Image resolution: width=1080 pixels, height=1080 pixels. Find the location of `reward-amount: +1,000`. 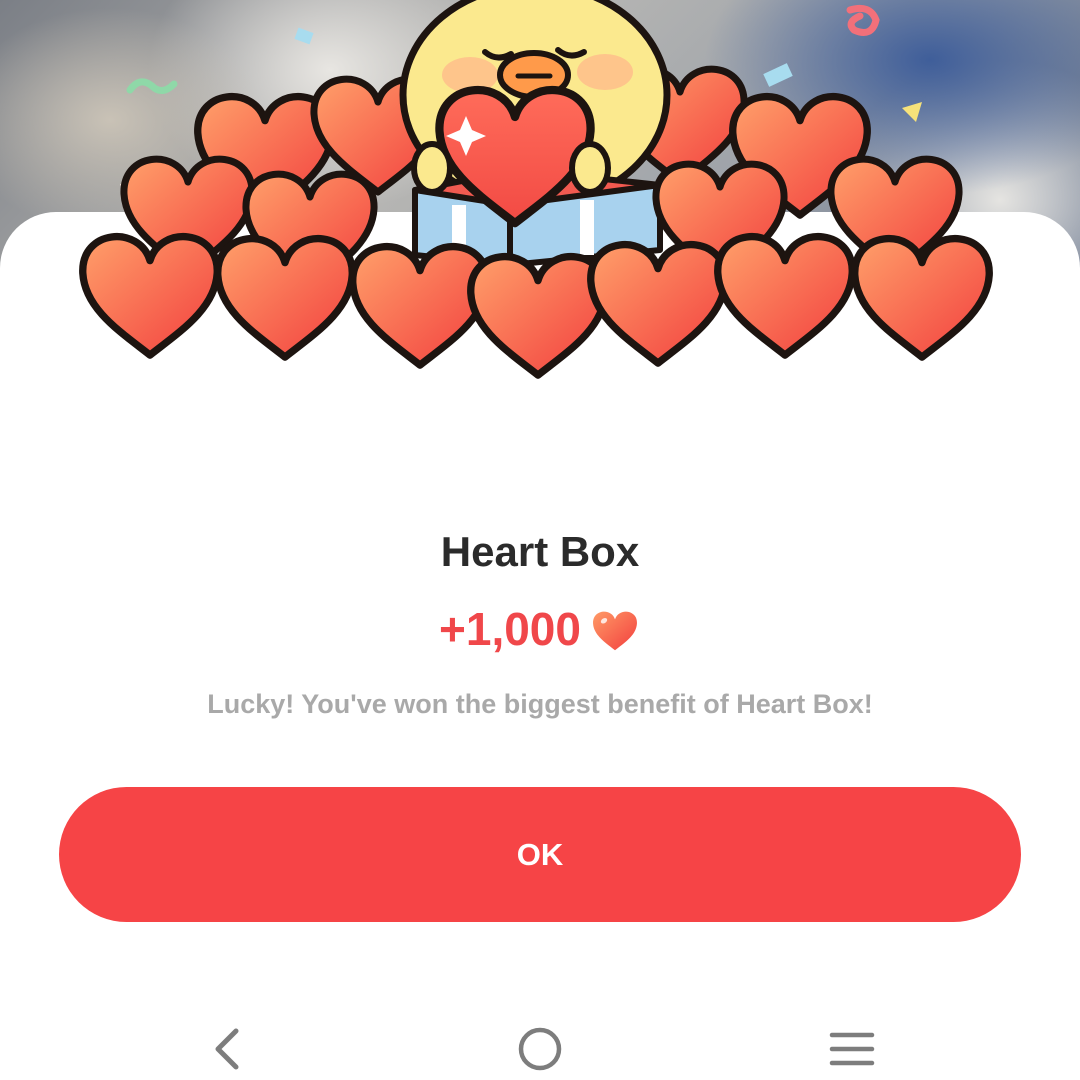

reward-amount: +1,000 is located at coordinates (510, 629).